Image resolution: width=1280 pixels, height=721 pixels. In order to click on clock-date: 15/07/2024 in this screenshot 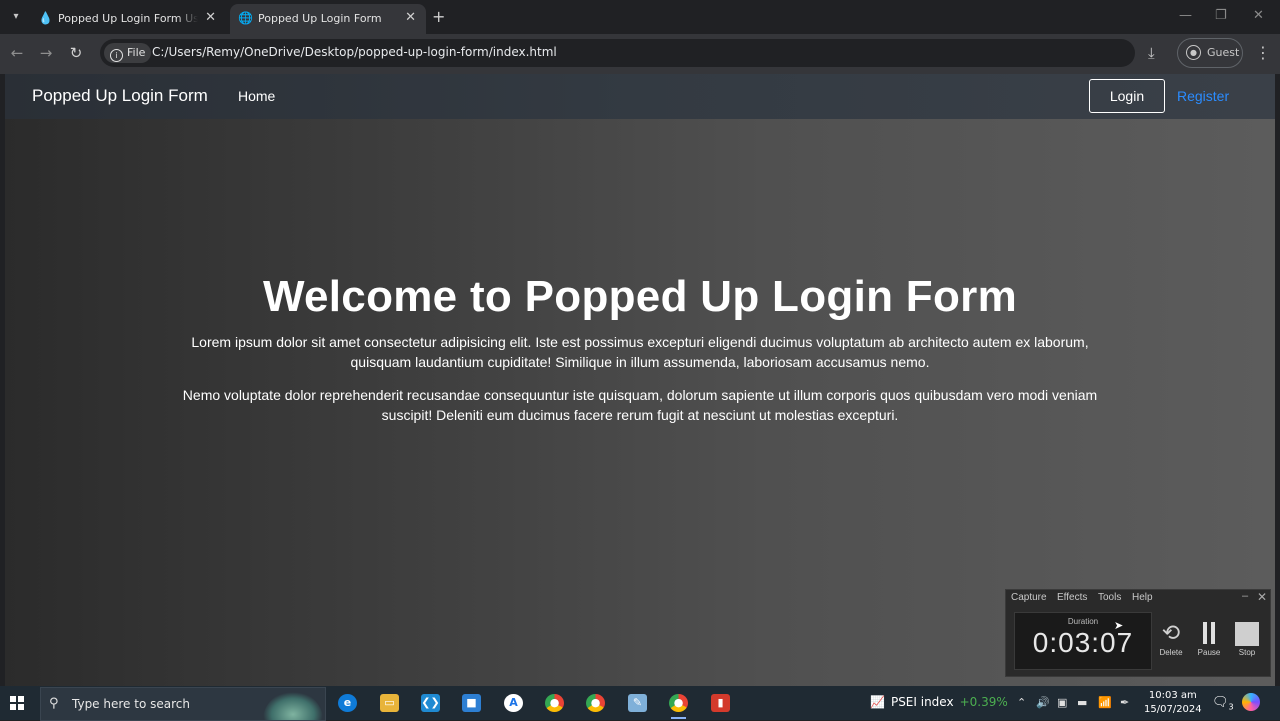, I will do `click(1173, 709)`.